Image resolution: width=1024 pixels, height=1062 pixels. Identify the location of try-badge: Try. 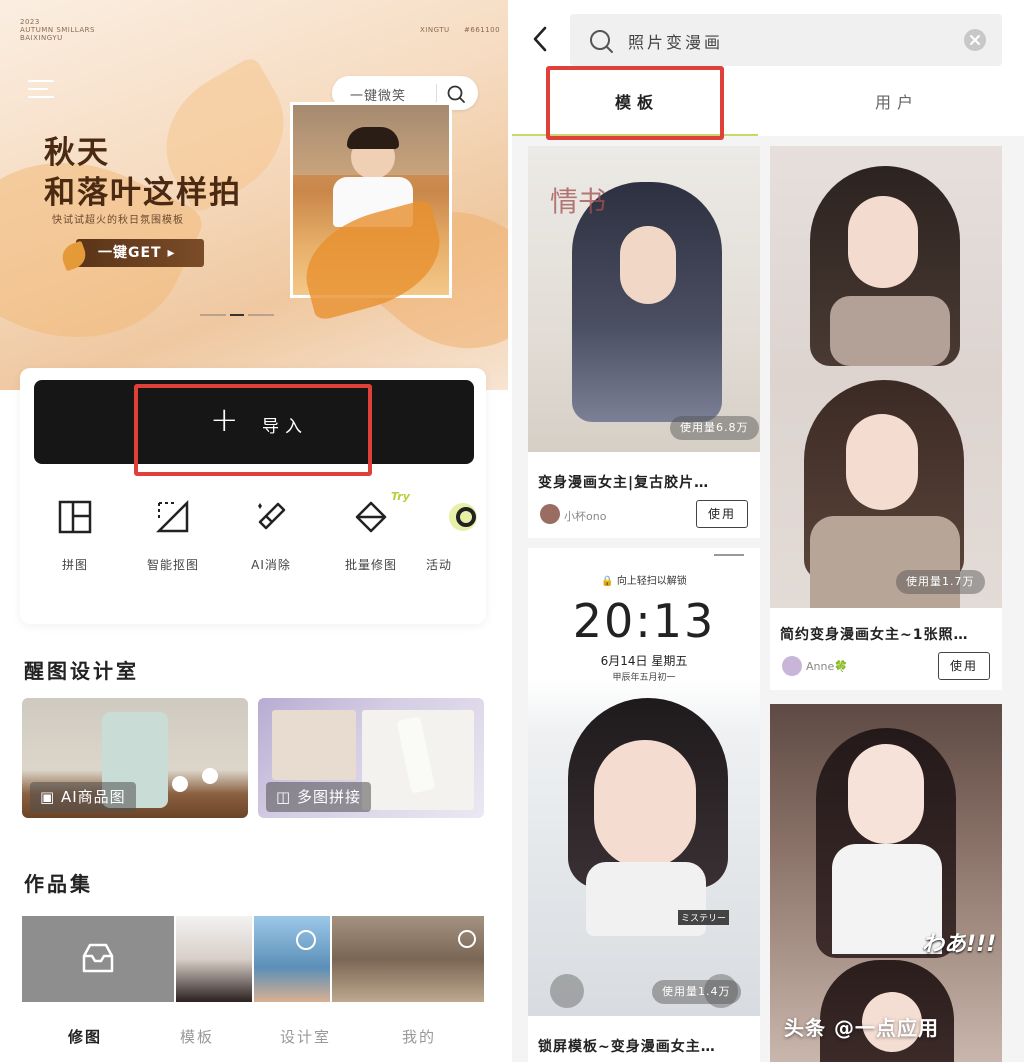
(400, 496).